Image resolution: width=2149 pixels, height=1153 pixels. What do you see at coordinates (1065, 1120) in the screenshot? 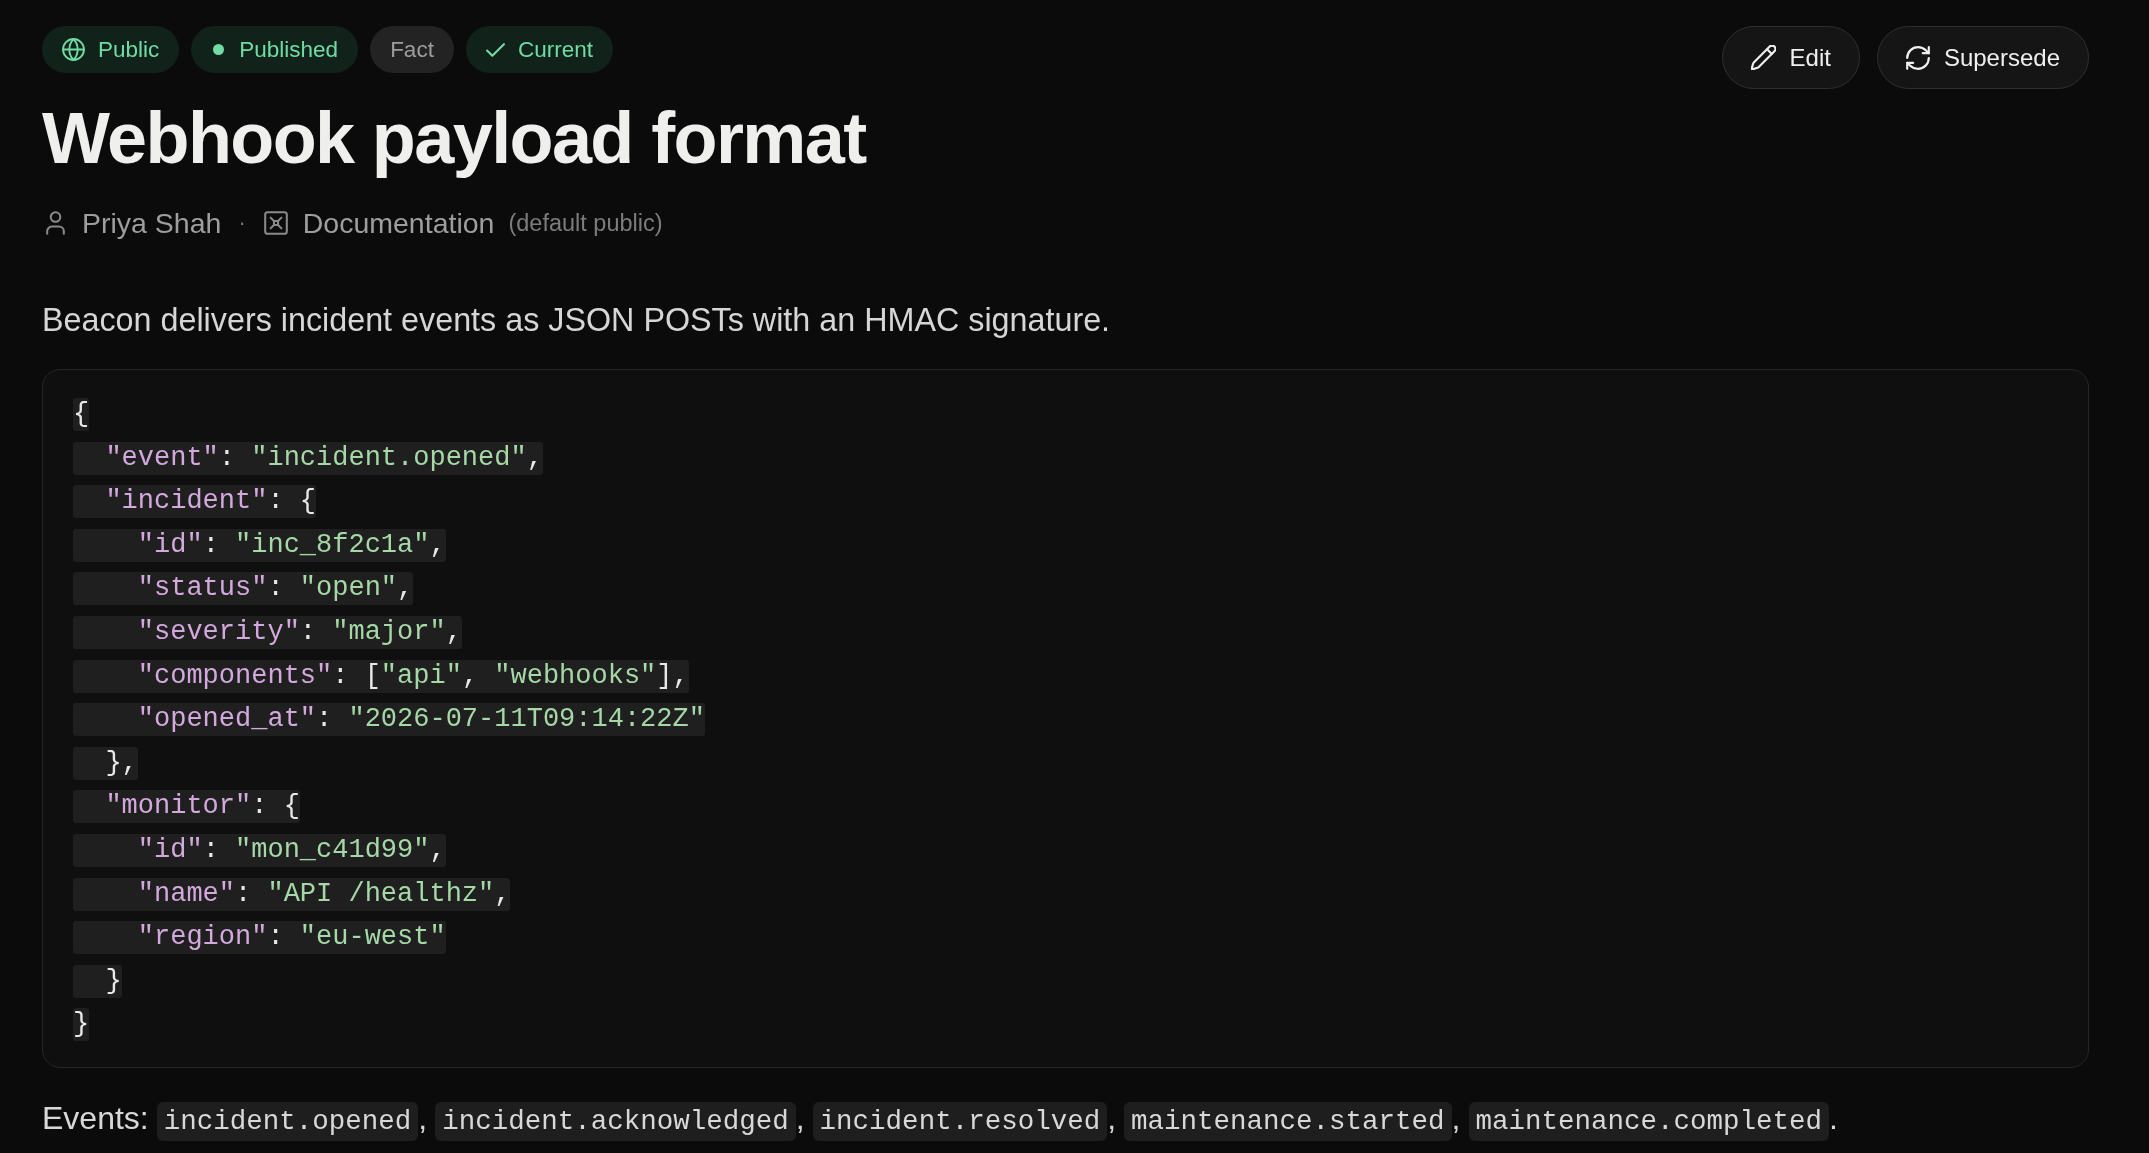
I see `events-text: Events: incident.opened , incident.acknowledged , incident.resolved , maintenance.started , maintenance.completed .` at bounding box center [1065, 1120].